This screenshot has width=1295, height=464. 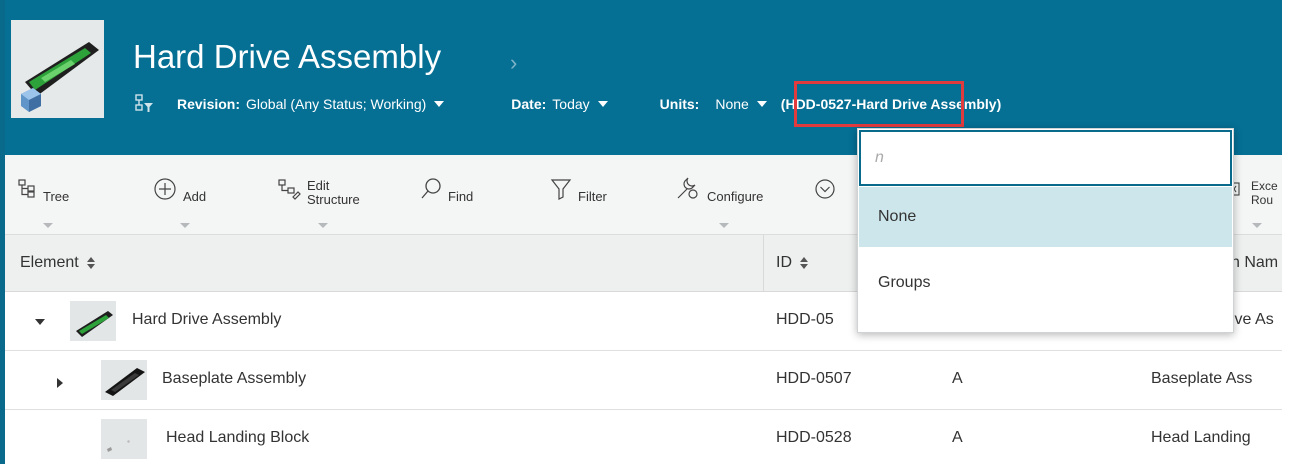 I want to click on units-search-field, so click(x=1045, y=158).